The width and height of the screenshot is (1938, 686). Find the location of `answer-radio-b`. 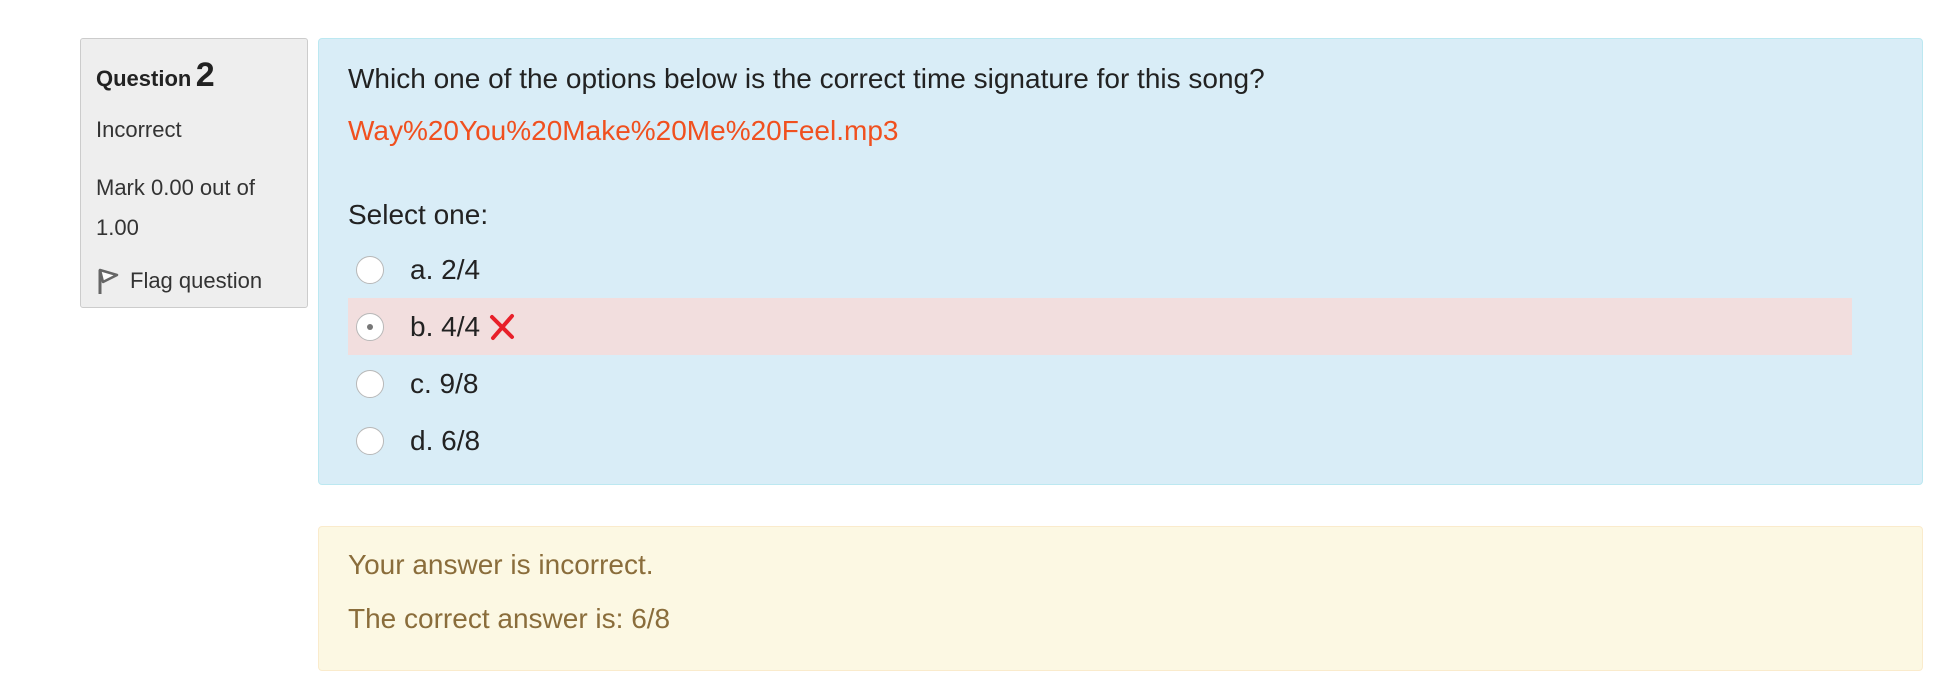

answer-radio-b is located at coordinates (370, 326).